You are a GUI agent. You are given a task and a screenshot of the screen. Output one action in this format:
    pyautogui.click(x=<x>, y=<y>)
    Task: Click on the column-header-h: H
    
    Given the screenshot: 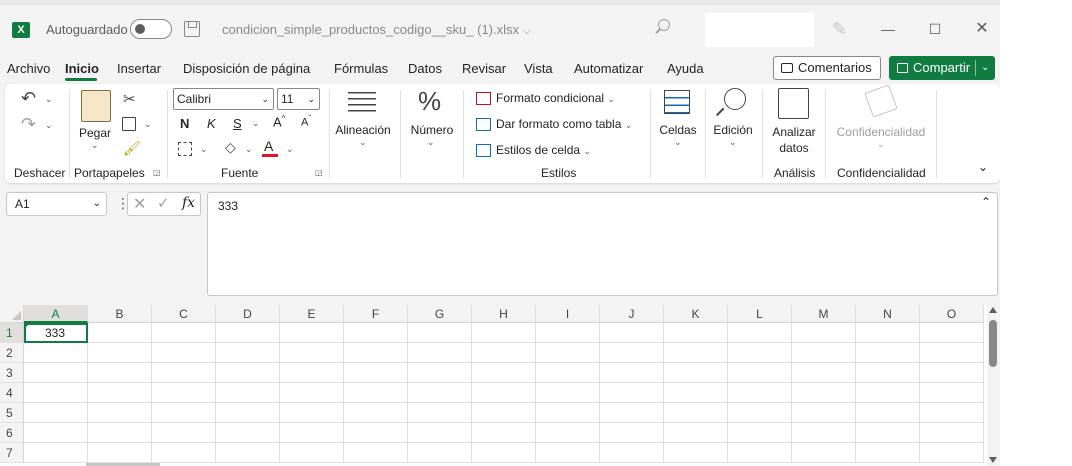 What is the action you would take?
    pyautogui.click(x=504, y=314)
    